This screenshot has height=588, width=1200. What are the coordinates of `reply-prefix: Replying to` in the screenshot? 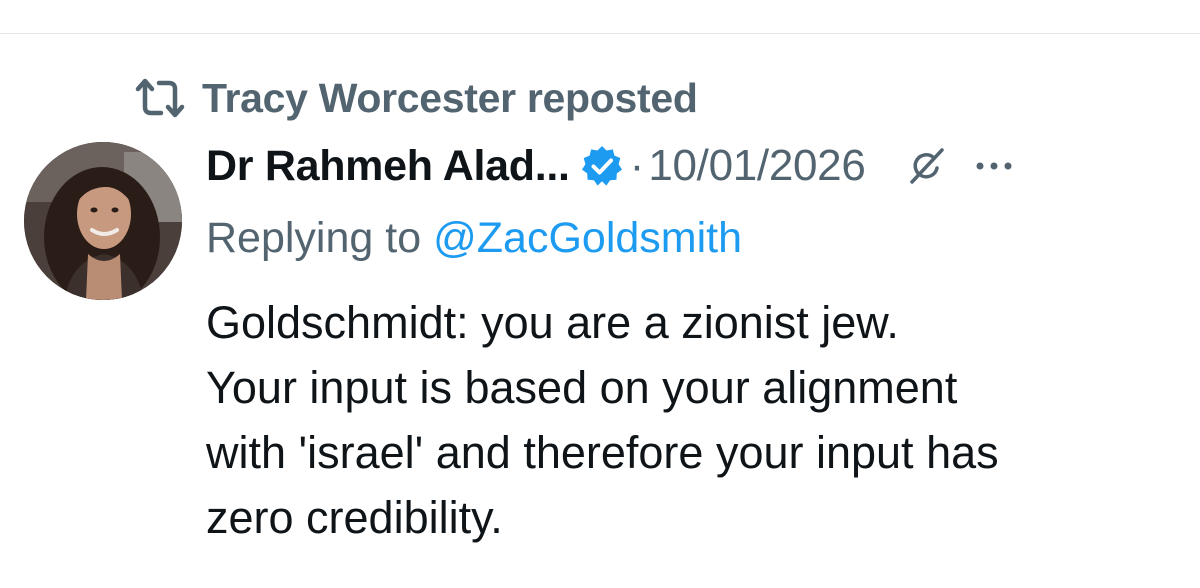 It's located at (314, 237).